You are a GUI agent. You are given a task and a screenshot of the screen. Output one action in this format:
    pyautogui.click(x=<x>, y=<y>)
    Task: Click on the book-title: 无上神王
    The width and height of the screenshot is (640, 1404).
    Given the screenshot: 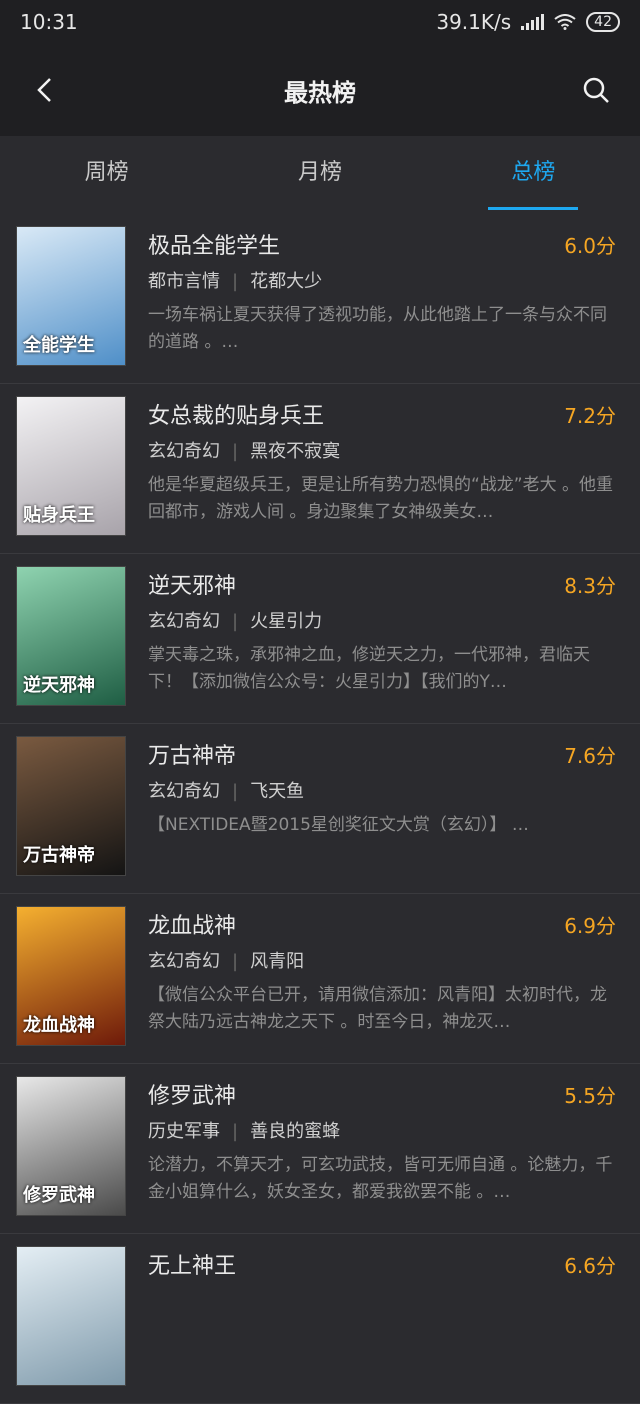 What is the action you would take?
    pyautogui.click(x=192, y=1266)
    